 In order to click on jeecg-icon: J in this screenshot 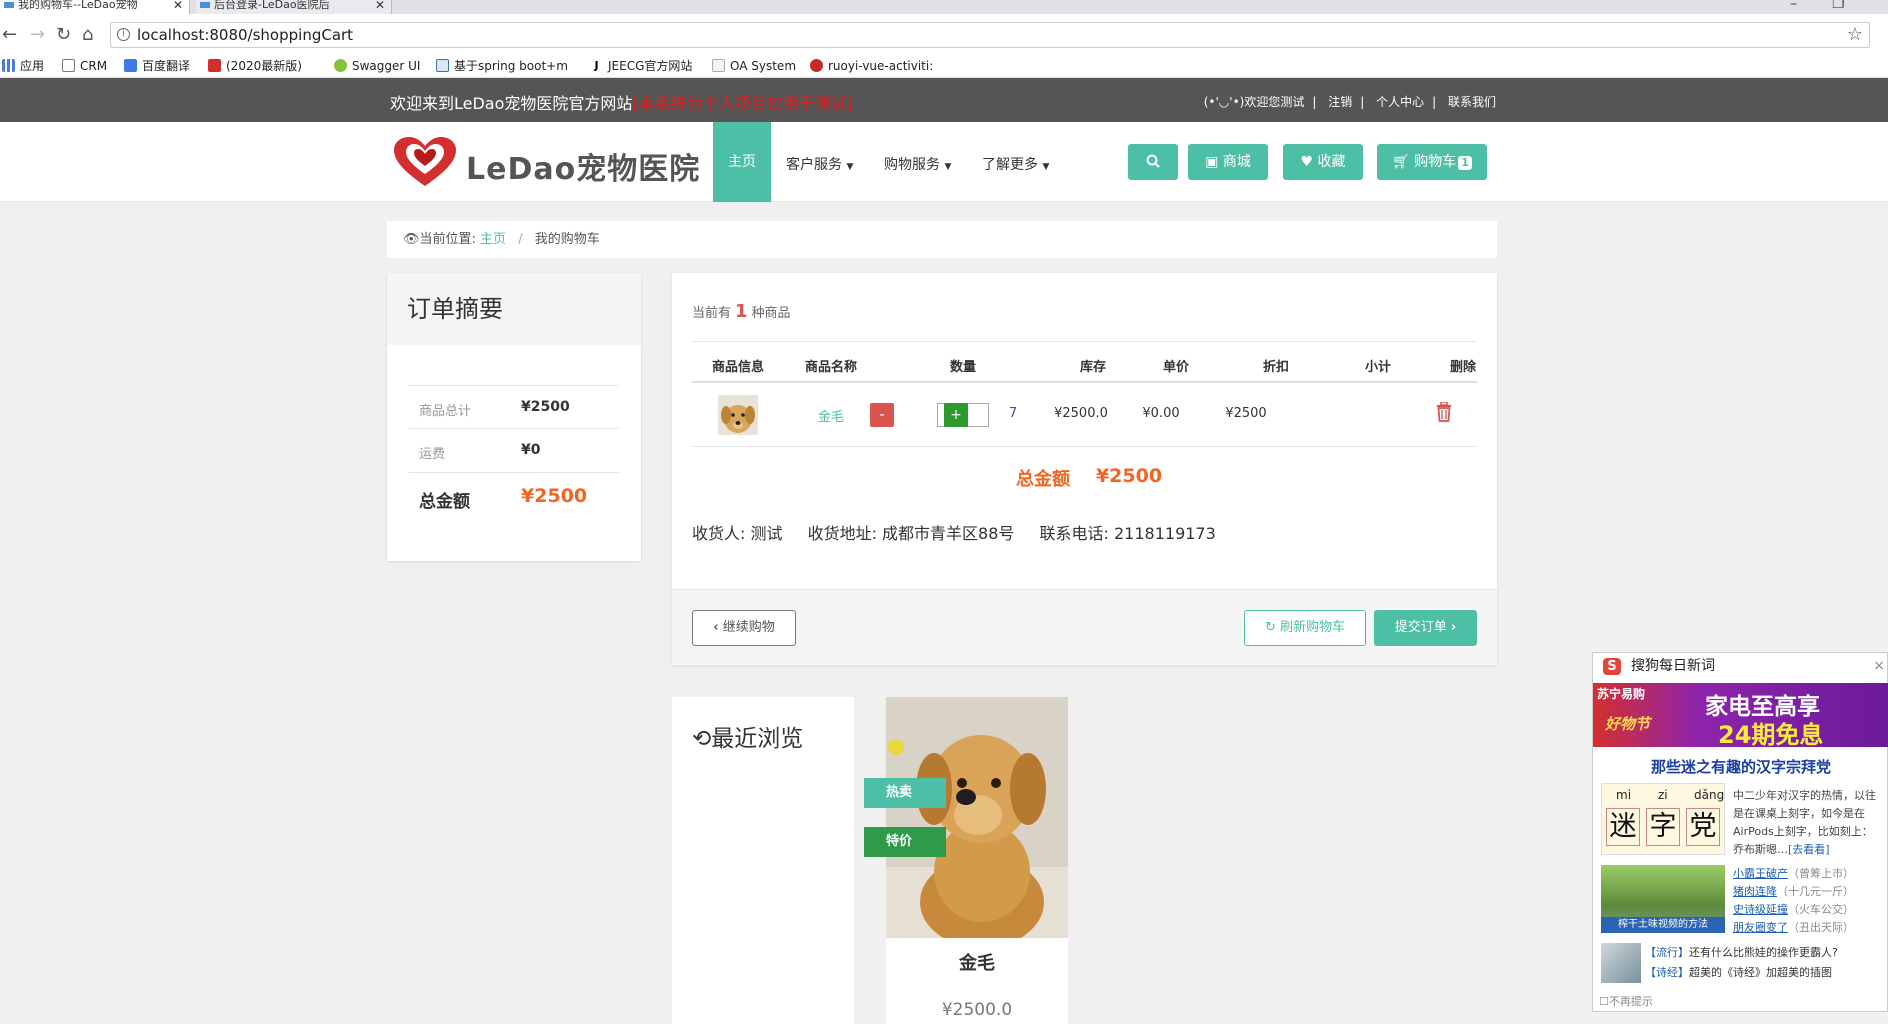, I will do `click(596, 65)`.